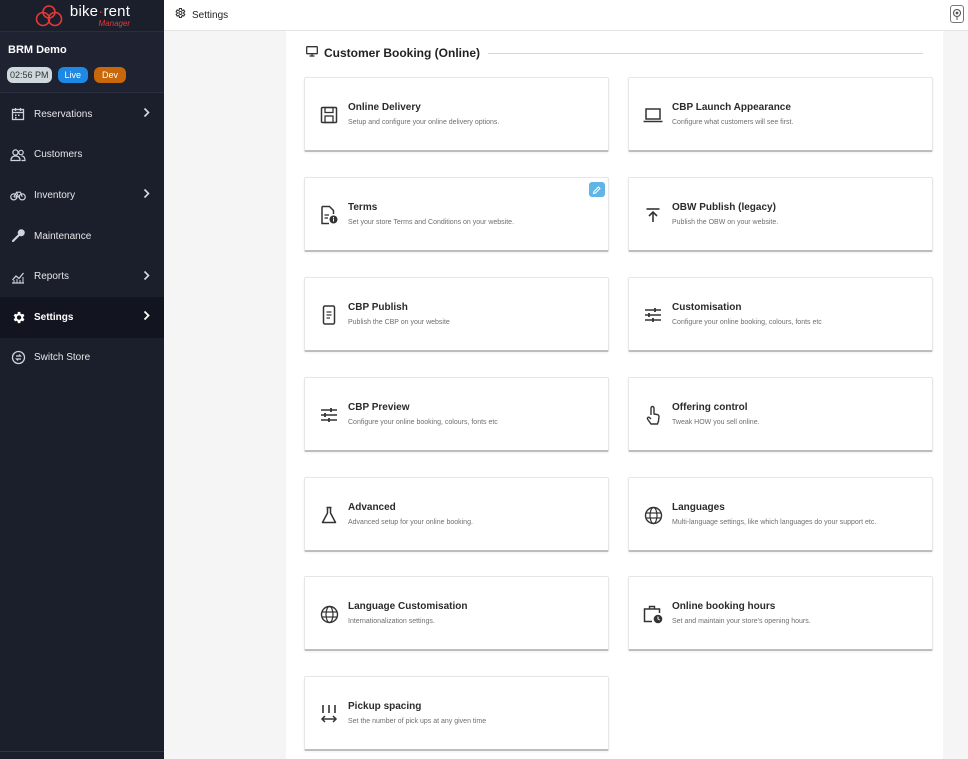 This screenshot has width=968, height=759. I want to click on store-name: BRM Demo, so click(37, 50).